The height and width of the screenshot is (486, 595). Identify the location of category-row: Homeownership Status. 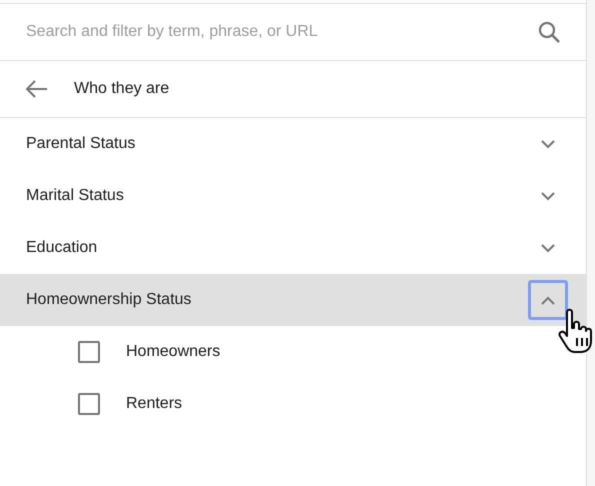
(293, 300).